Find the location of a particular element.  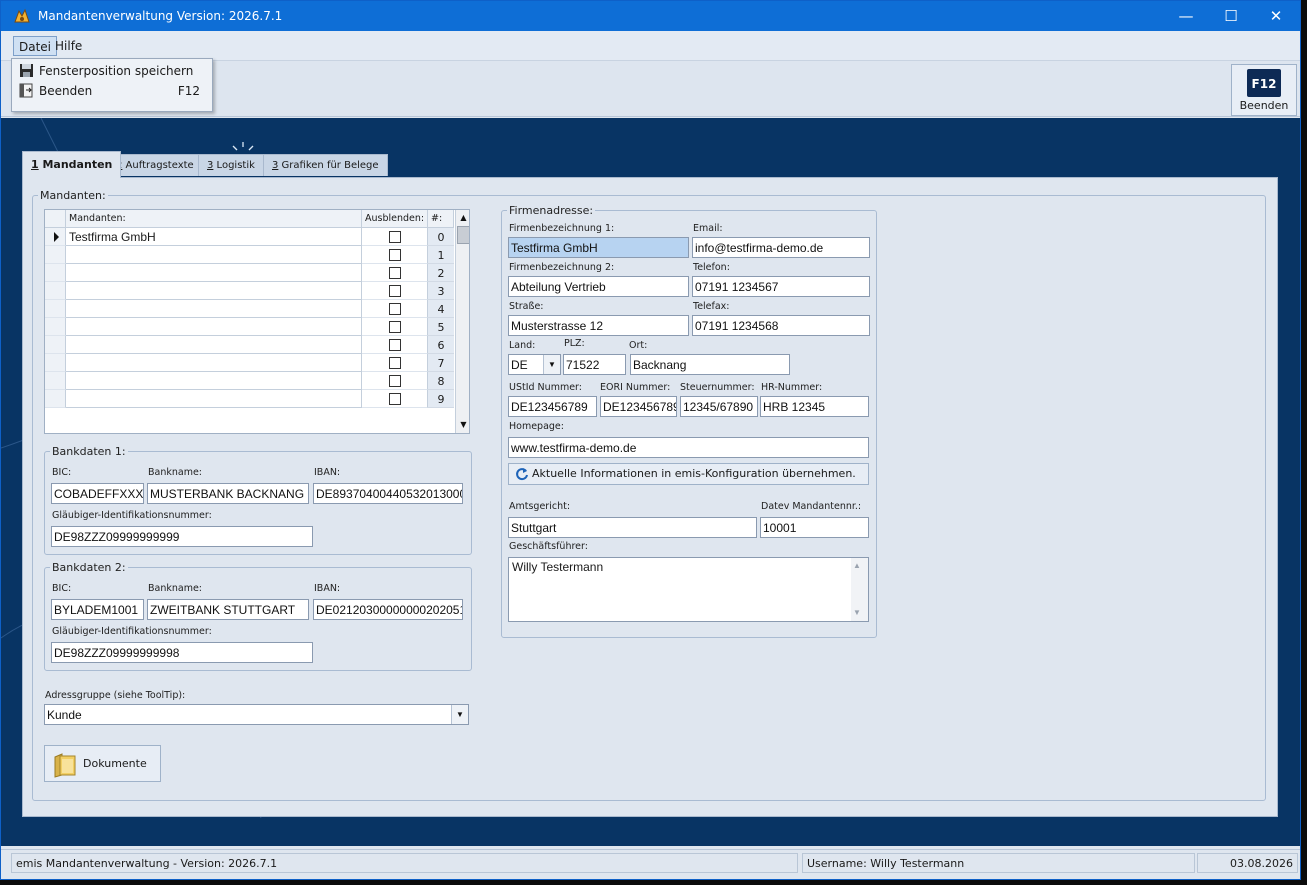

geschaeftsfuehrer-field: Willy Testermann ▲ ▼ is located at coordinates (688, 589).